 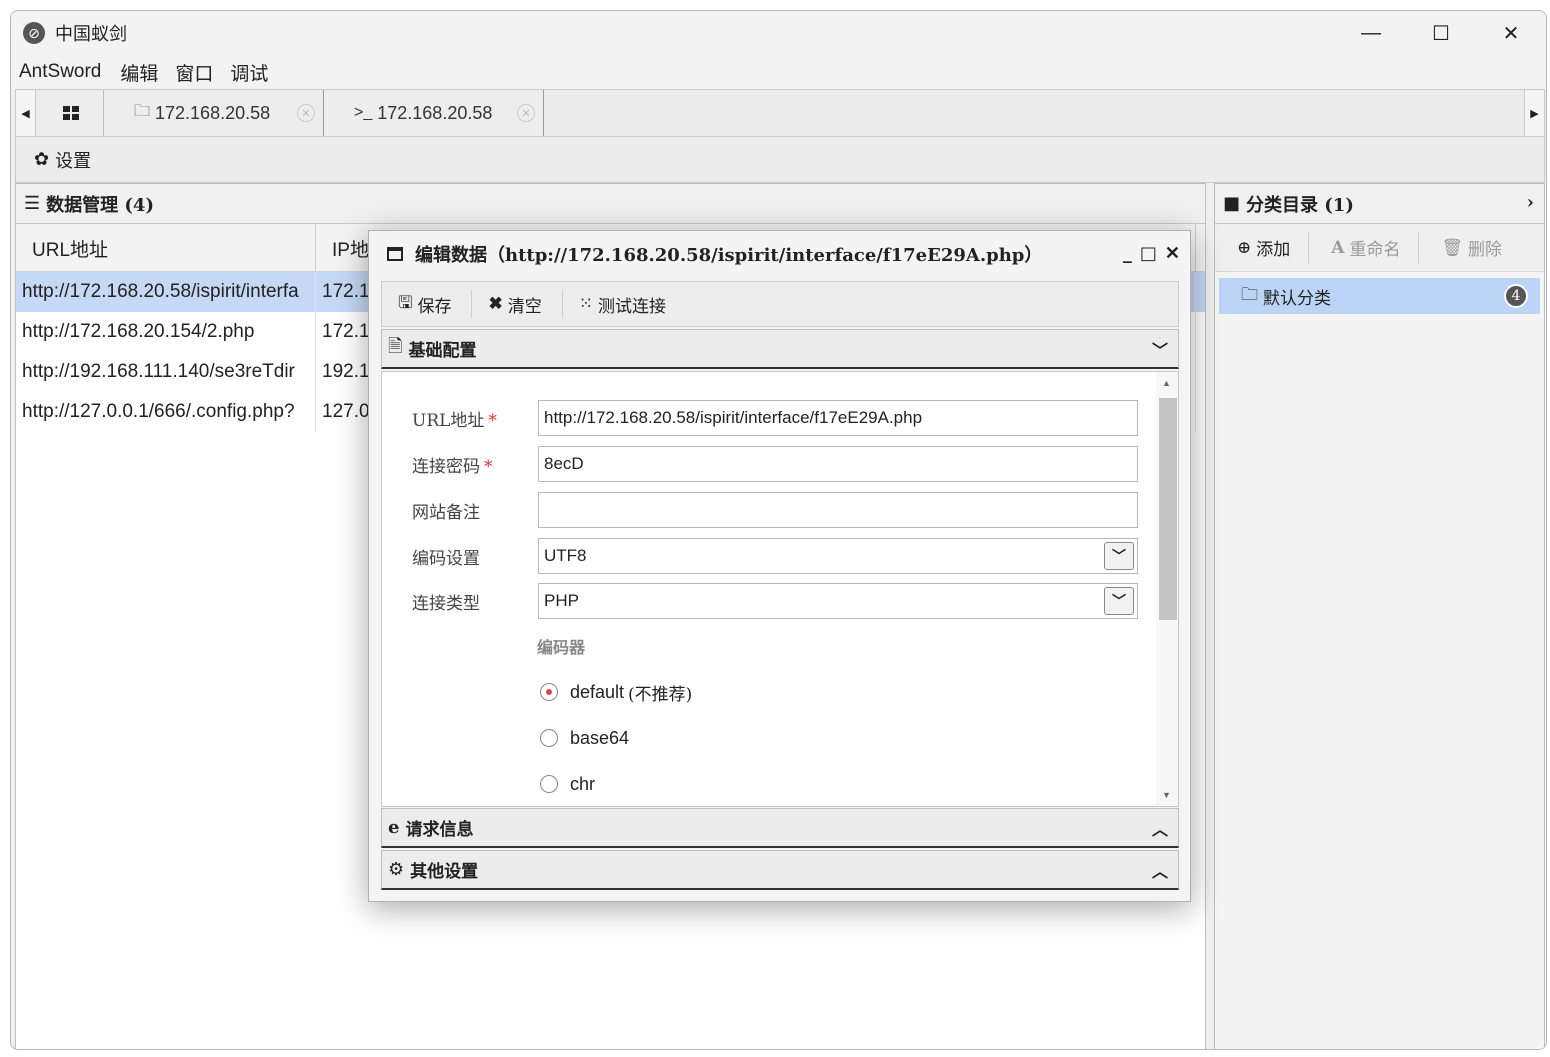 What do you see at coordinates (1371, 33) in the screenshot?
I see `minimize-button: —` at bounding box center [1371, 33].